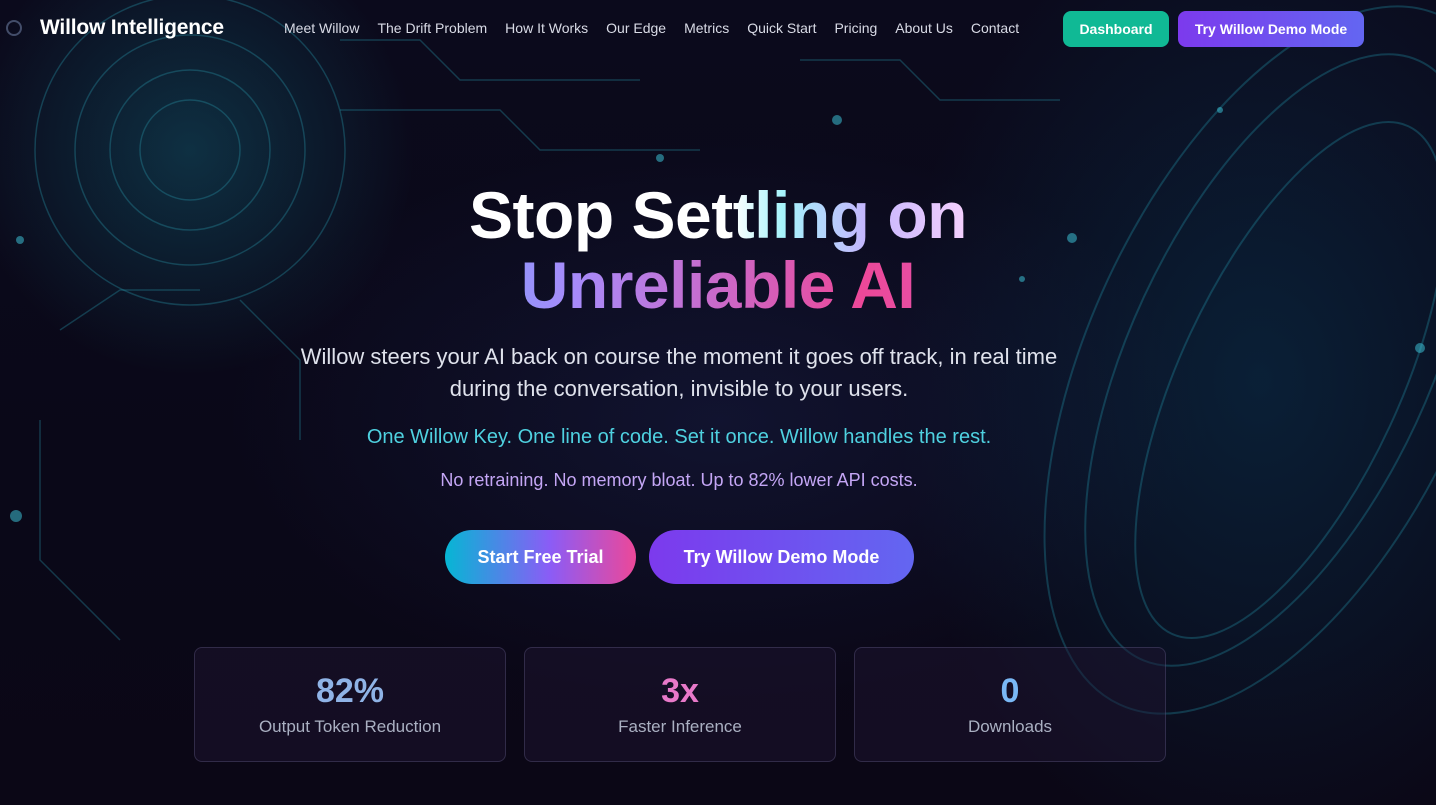 The height and width of the screenshot is (805, 1436). Describe the element at coordinates (132, 27) in the screenshot. I see `brand-name: Willow Intelligence` at that location.